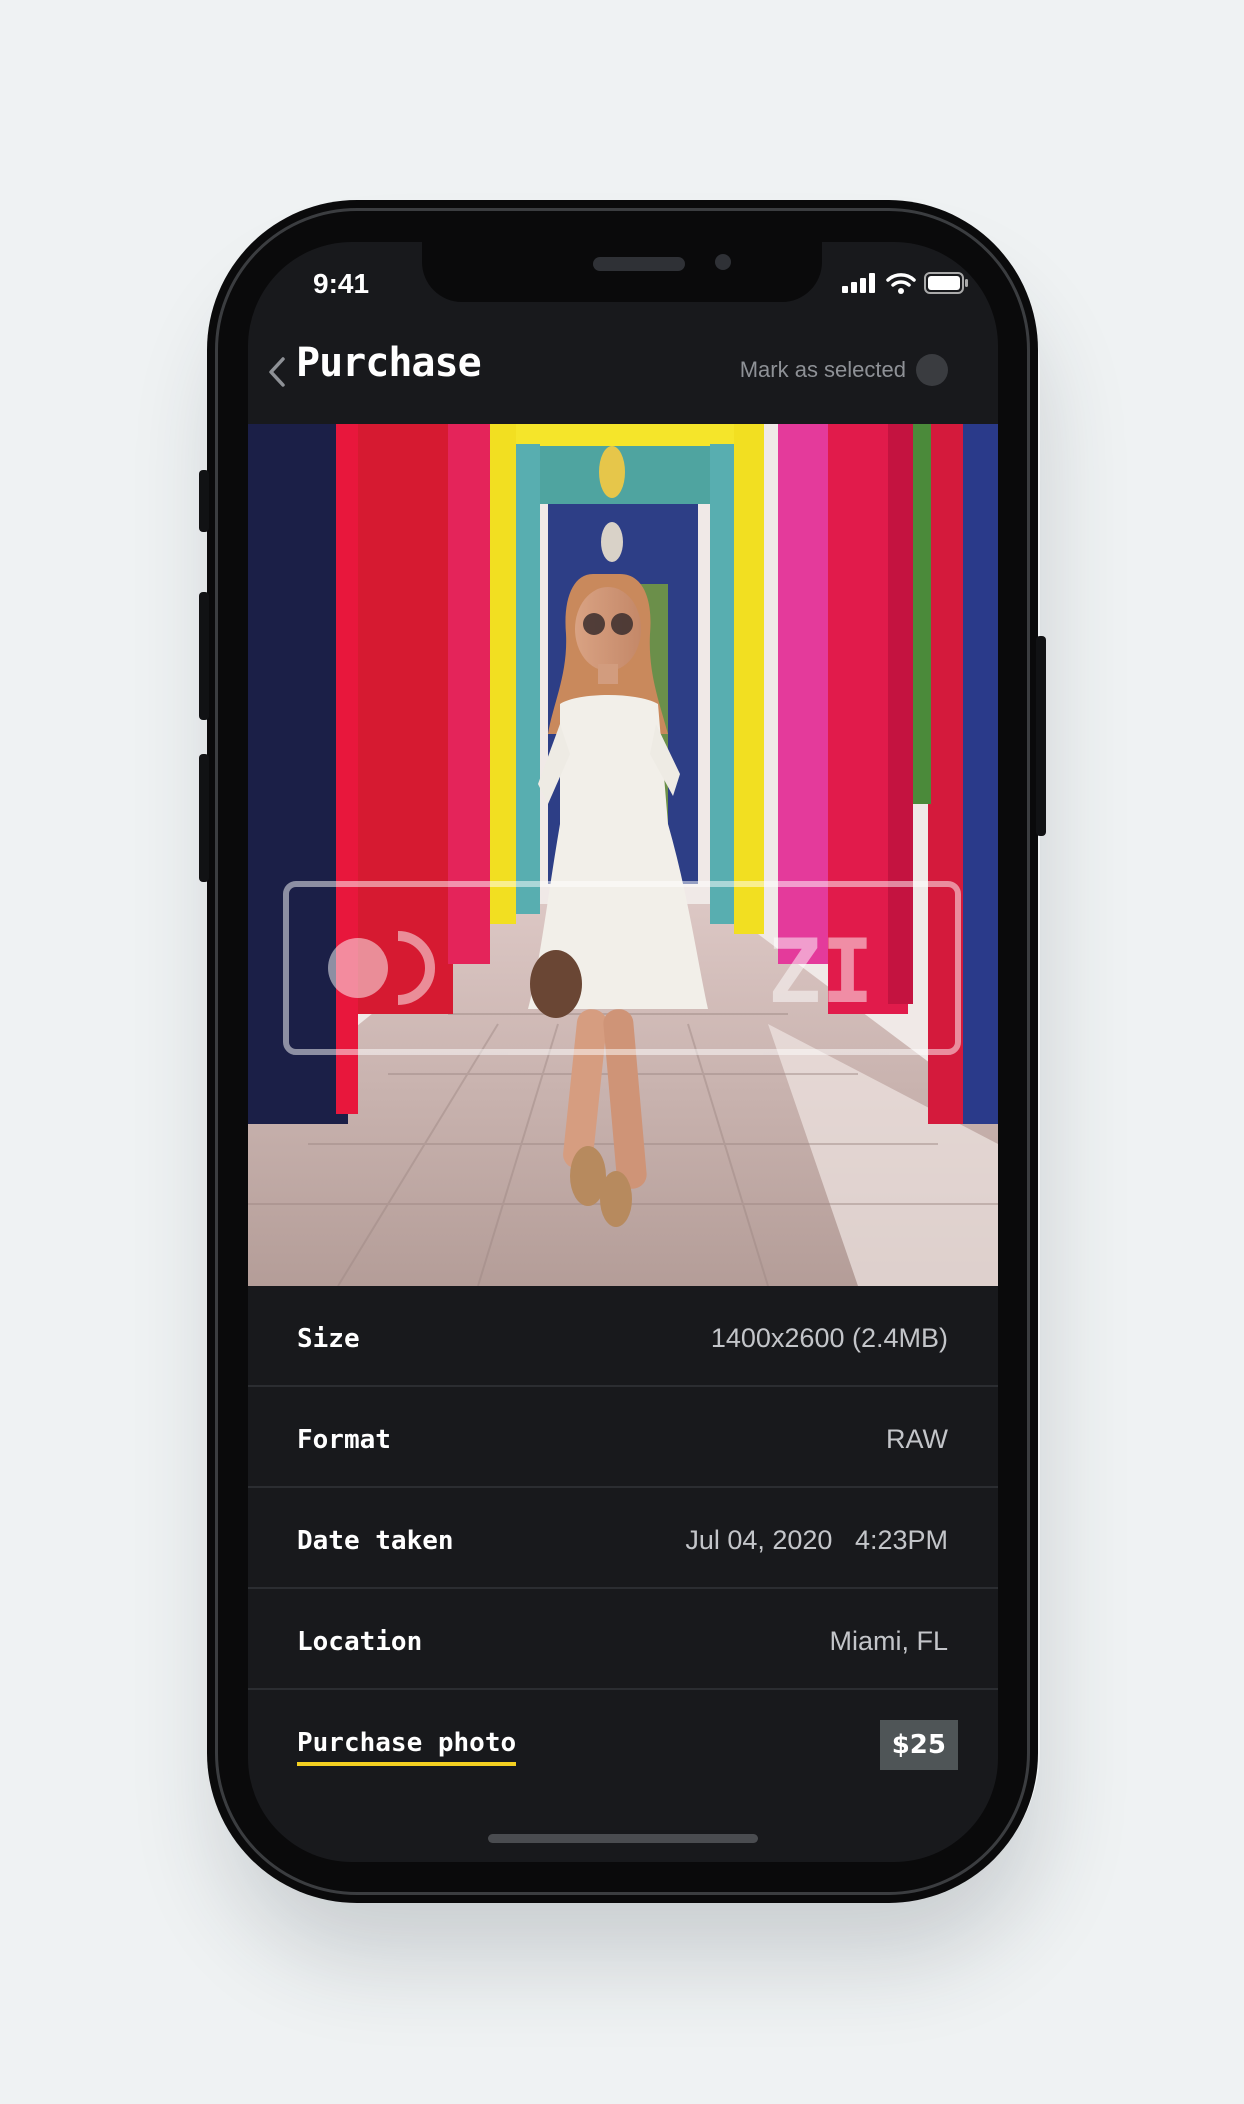 This screenshot has height=2104, width=1244. What do you see at coordinates (623, 371) in the screenshot?
I see `header: Purchase Mark as selected` at bounding box center [623, 371].